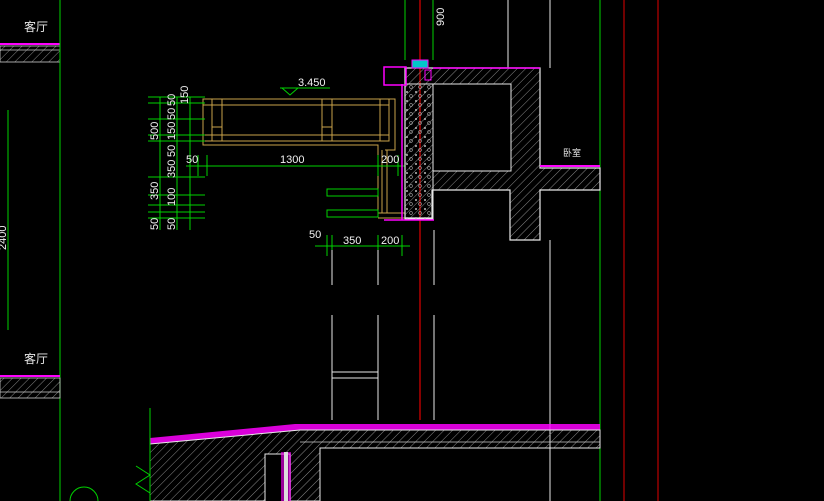  I want to click on dimension-2400: 2400, so click(4, 238).